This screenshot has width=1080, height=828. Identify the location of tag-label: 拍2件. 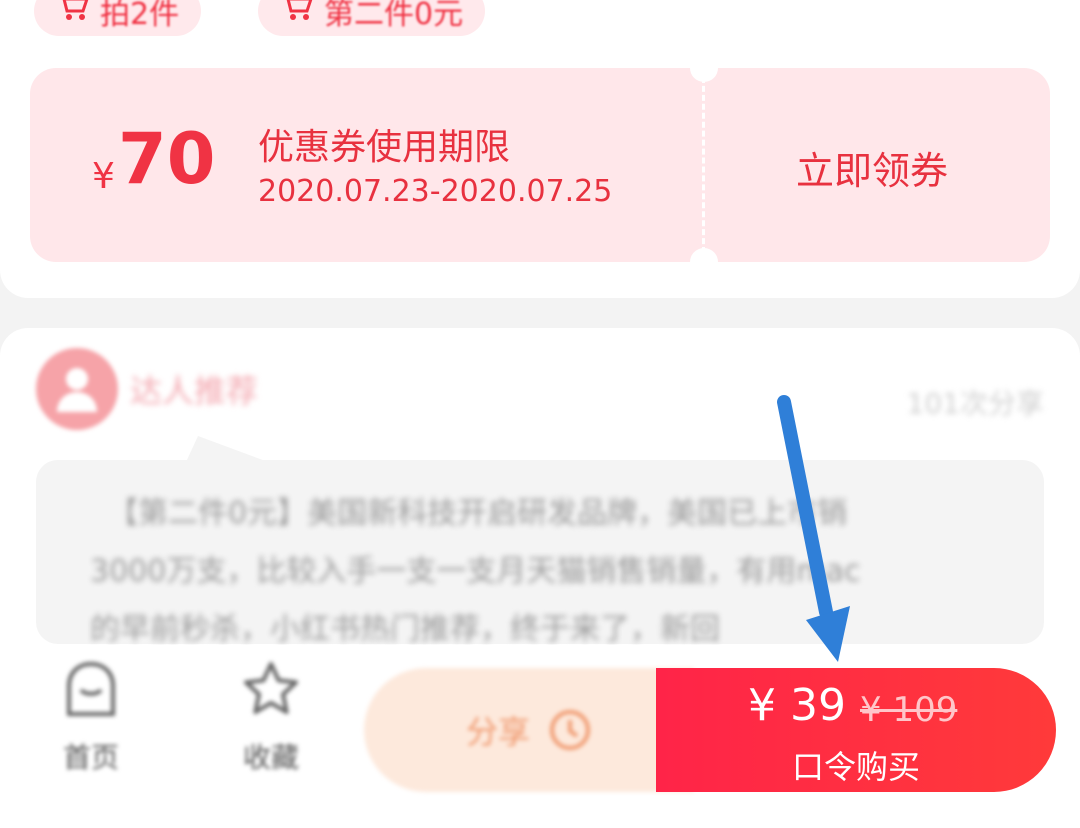
(140, 16).